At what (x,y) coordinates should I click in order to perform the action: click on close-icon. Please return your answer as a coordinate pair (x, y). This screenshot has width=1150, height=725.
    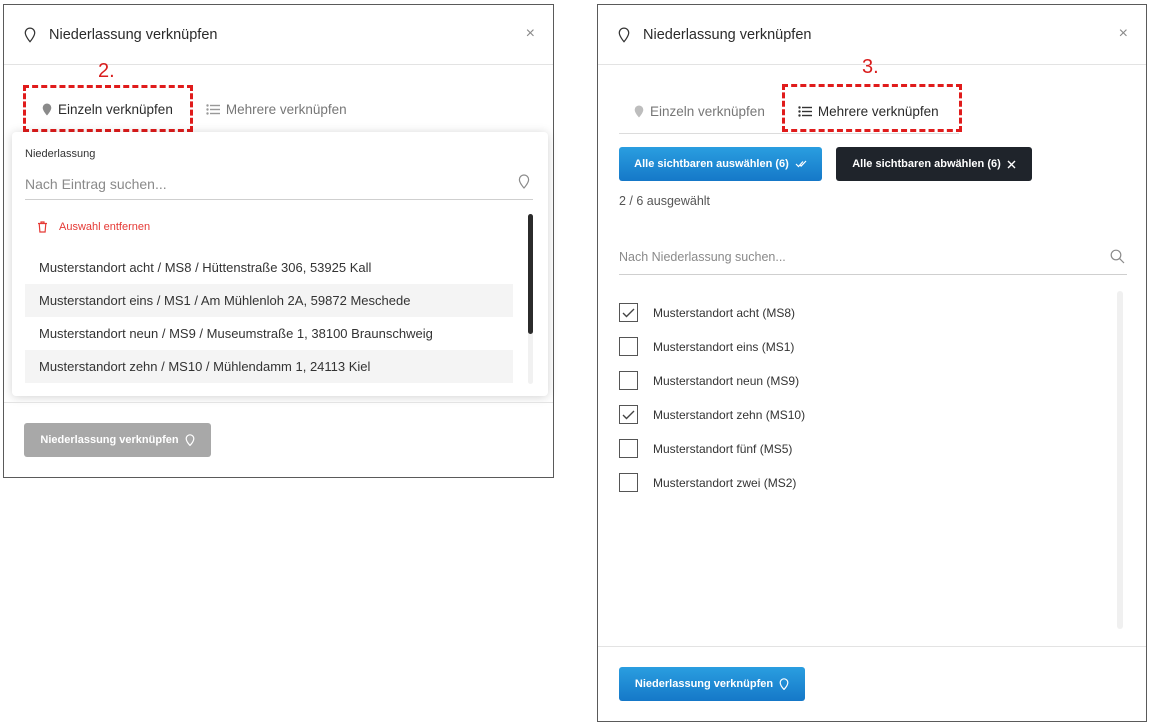
    Looking at the image, I should click on (1011, 164).